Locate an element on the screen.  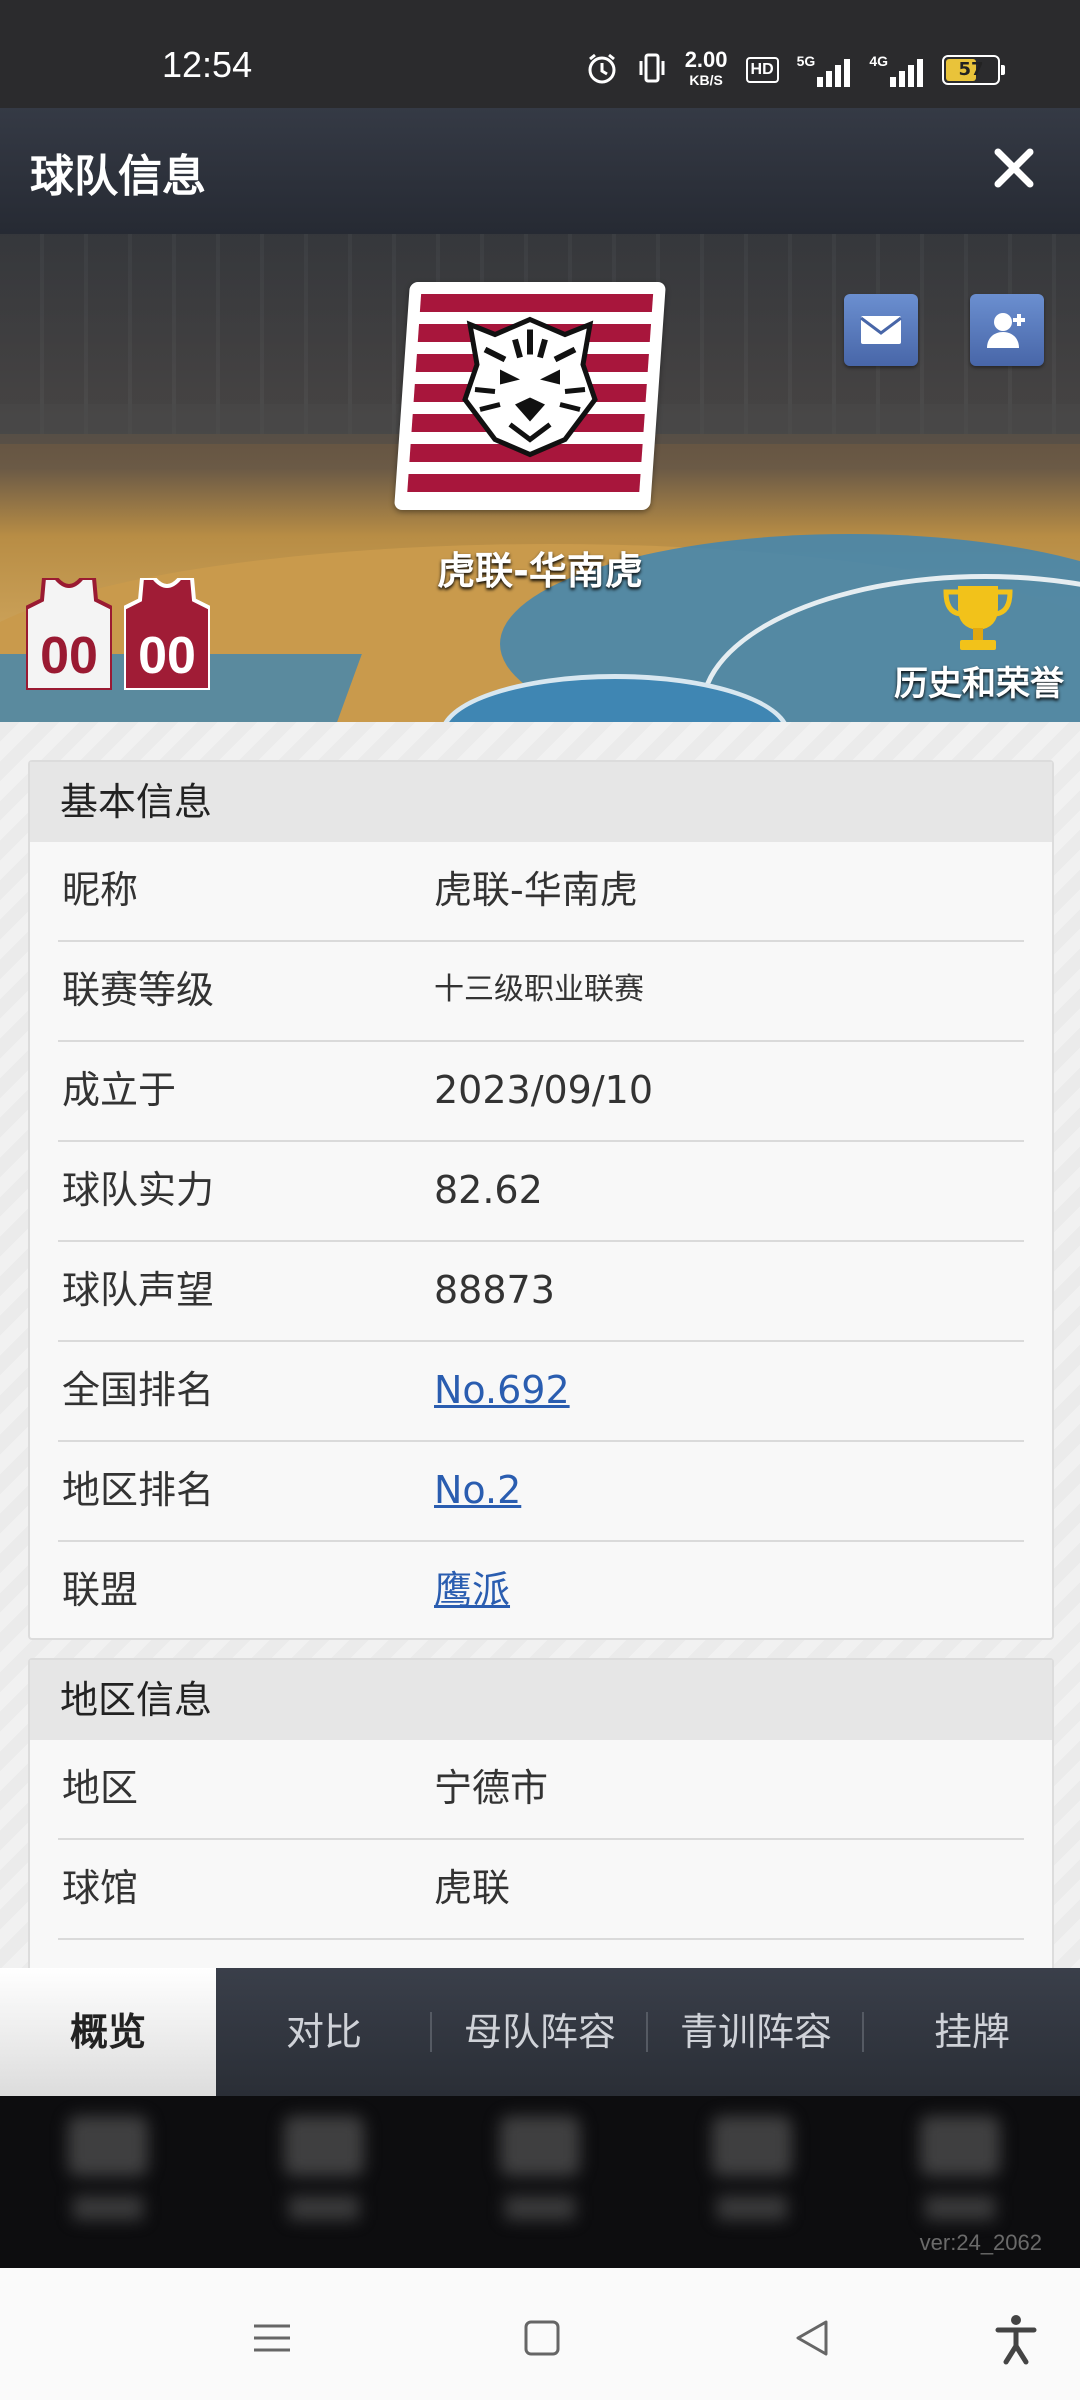
tab-senior-roster: 母队阵容 is located at coordinates (540, 2032).